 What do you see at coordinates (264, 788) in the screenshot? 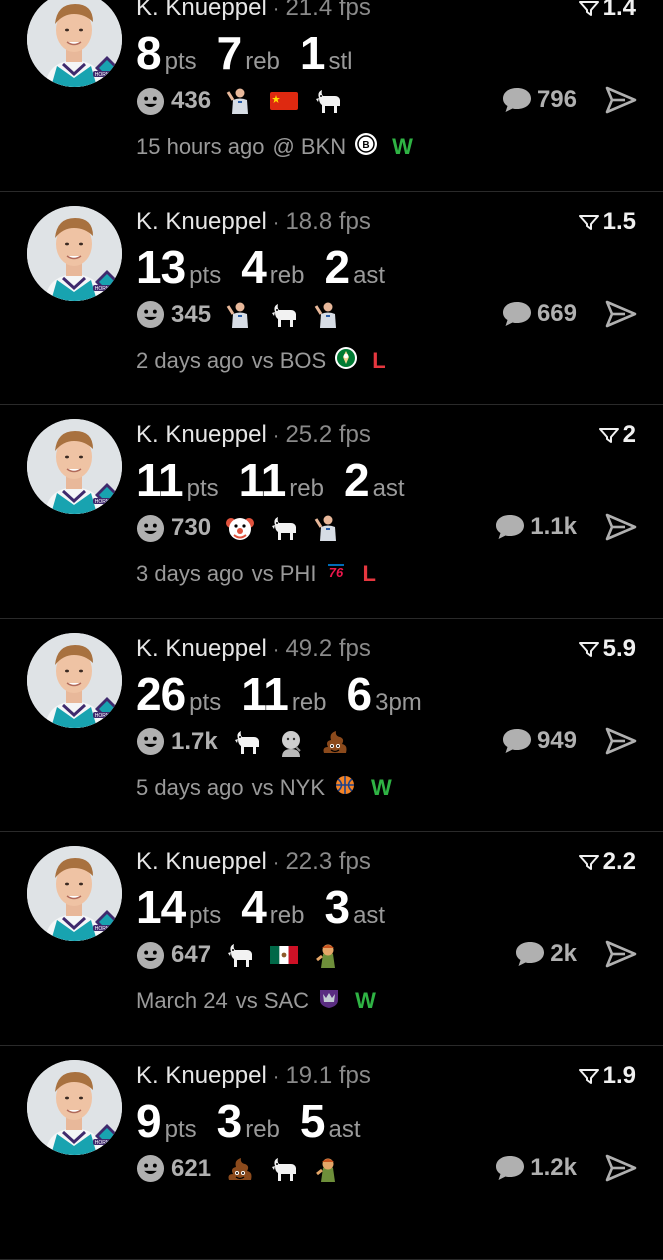
I see `game-info: 5 days ago vs NYK W` at bounding box center [264, 788].